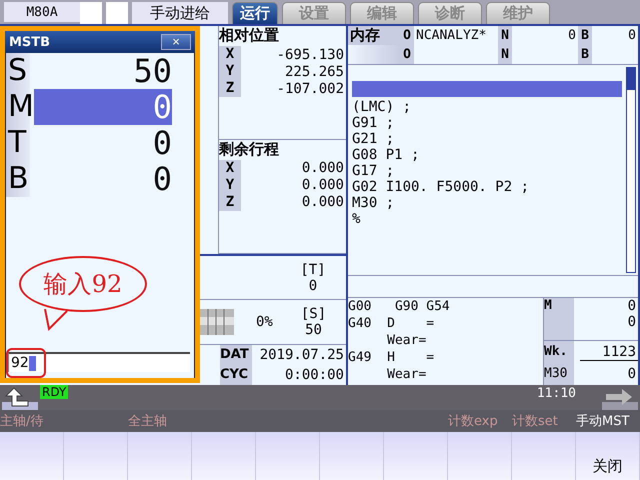  I want to click on softkey-caption: 计数set, so click(535, 421).